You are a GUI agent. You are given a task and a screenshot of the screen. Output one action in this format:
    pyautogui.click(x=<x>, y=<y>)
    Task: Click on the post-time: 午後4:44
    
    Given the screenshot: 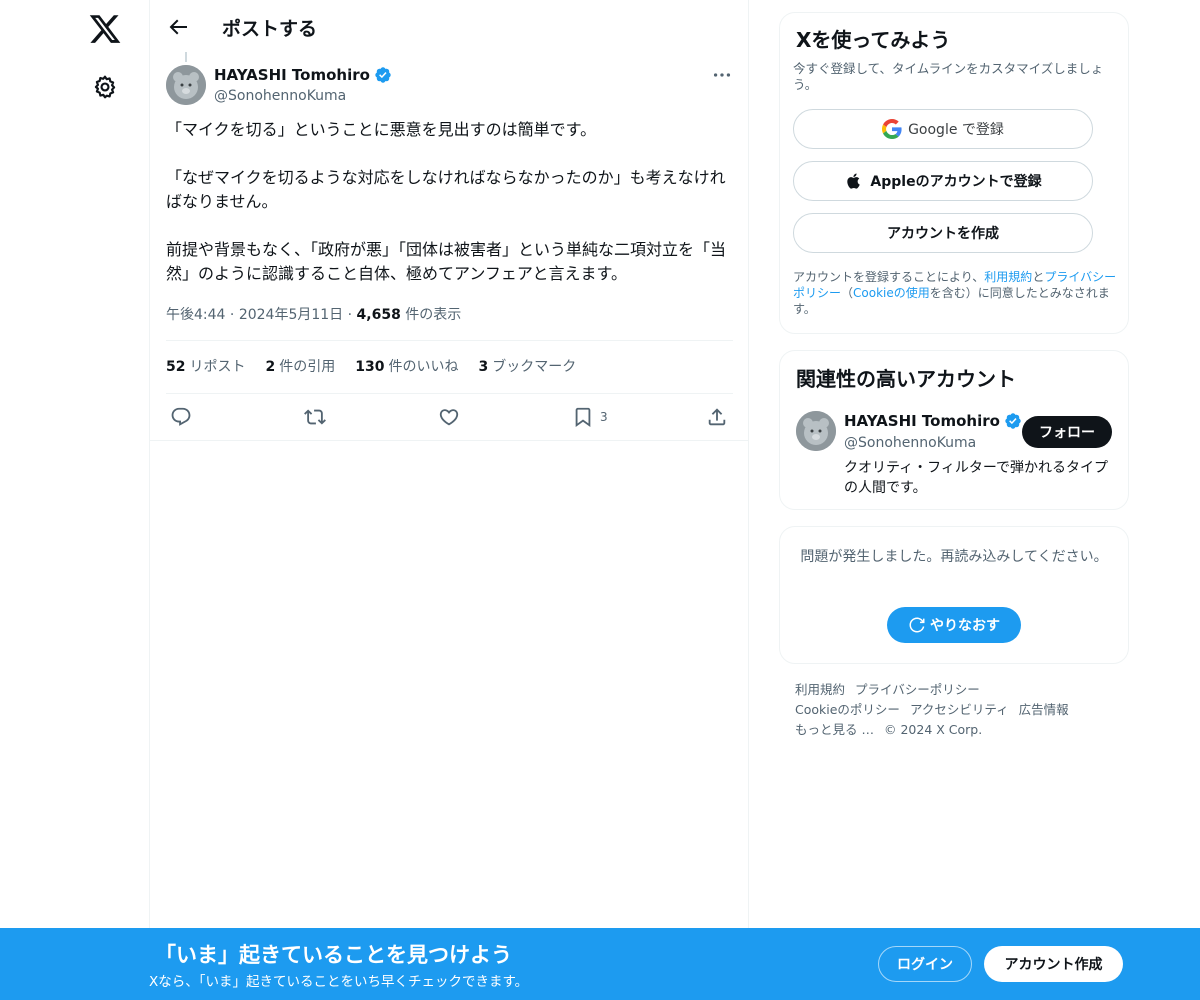 What is the action you would take?
    pyautogui.click(x=195, y=315)
    